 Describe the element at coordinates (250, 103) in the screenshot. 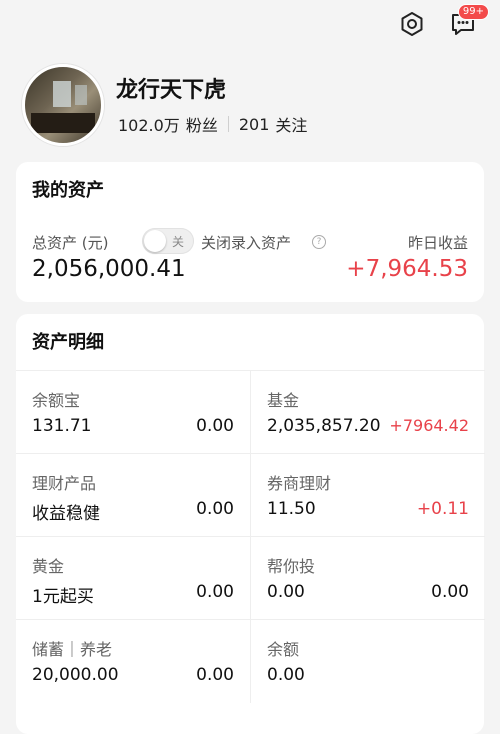

I see `profile-section: 龙行天下虎 102.0万 粉丝 201 关注` at that location.